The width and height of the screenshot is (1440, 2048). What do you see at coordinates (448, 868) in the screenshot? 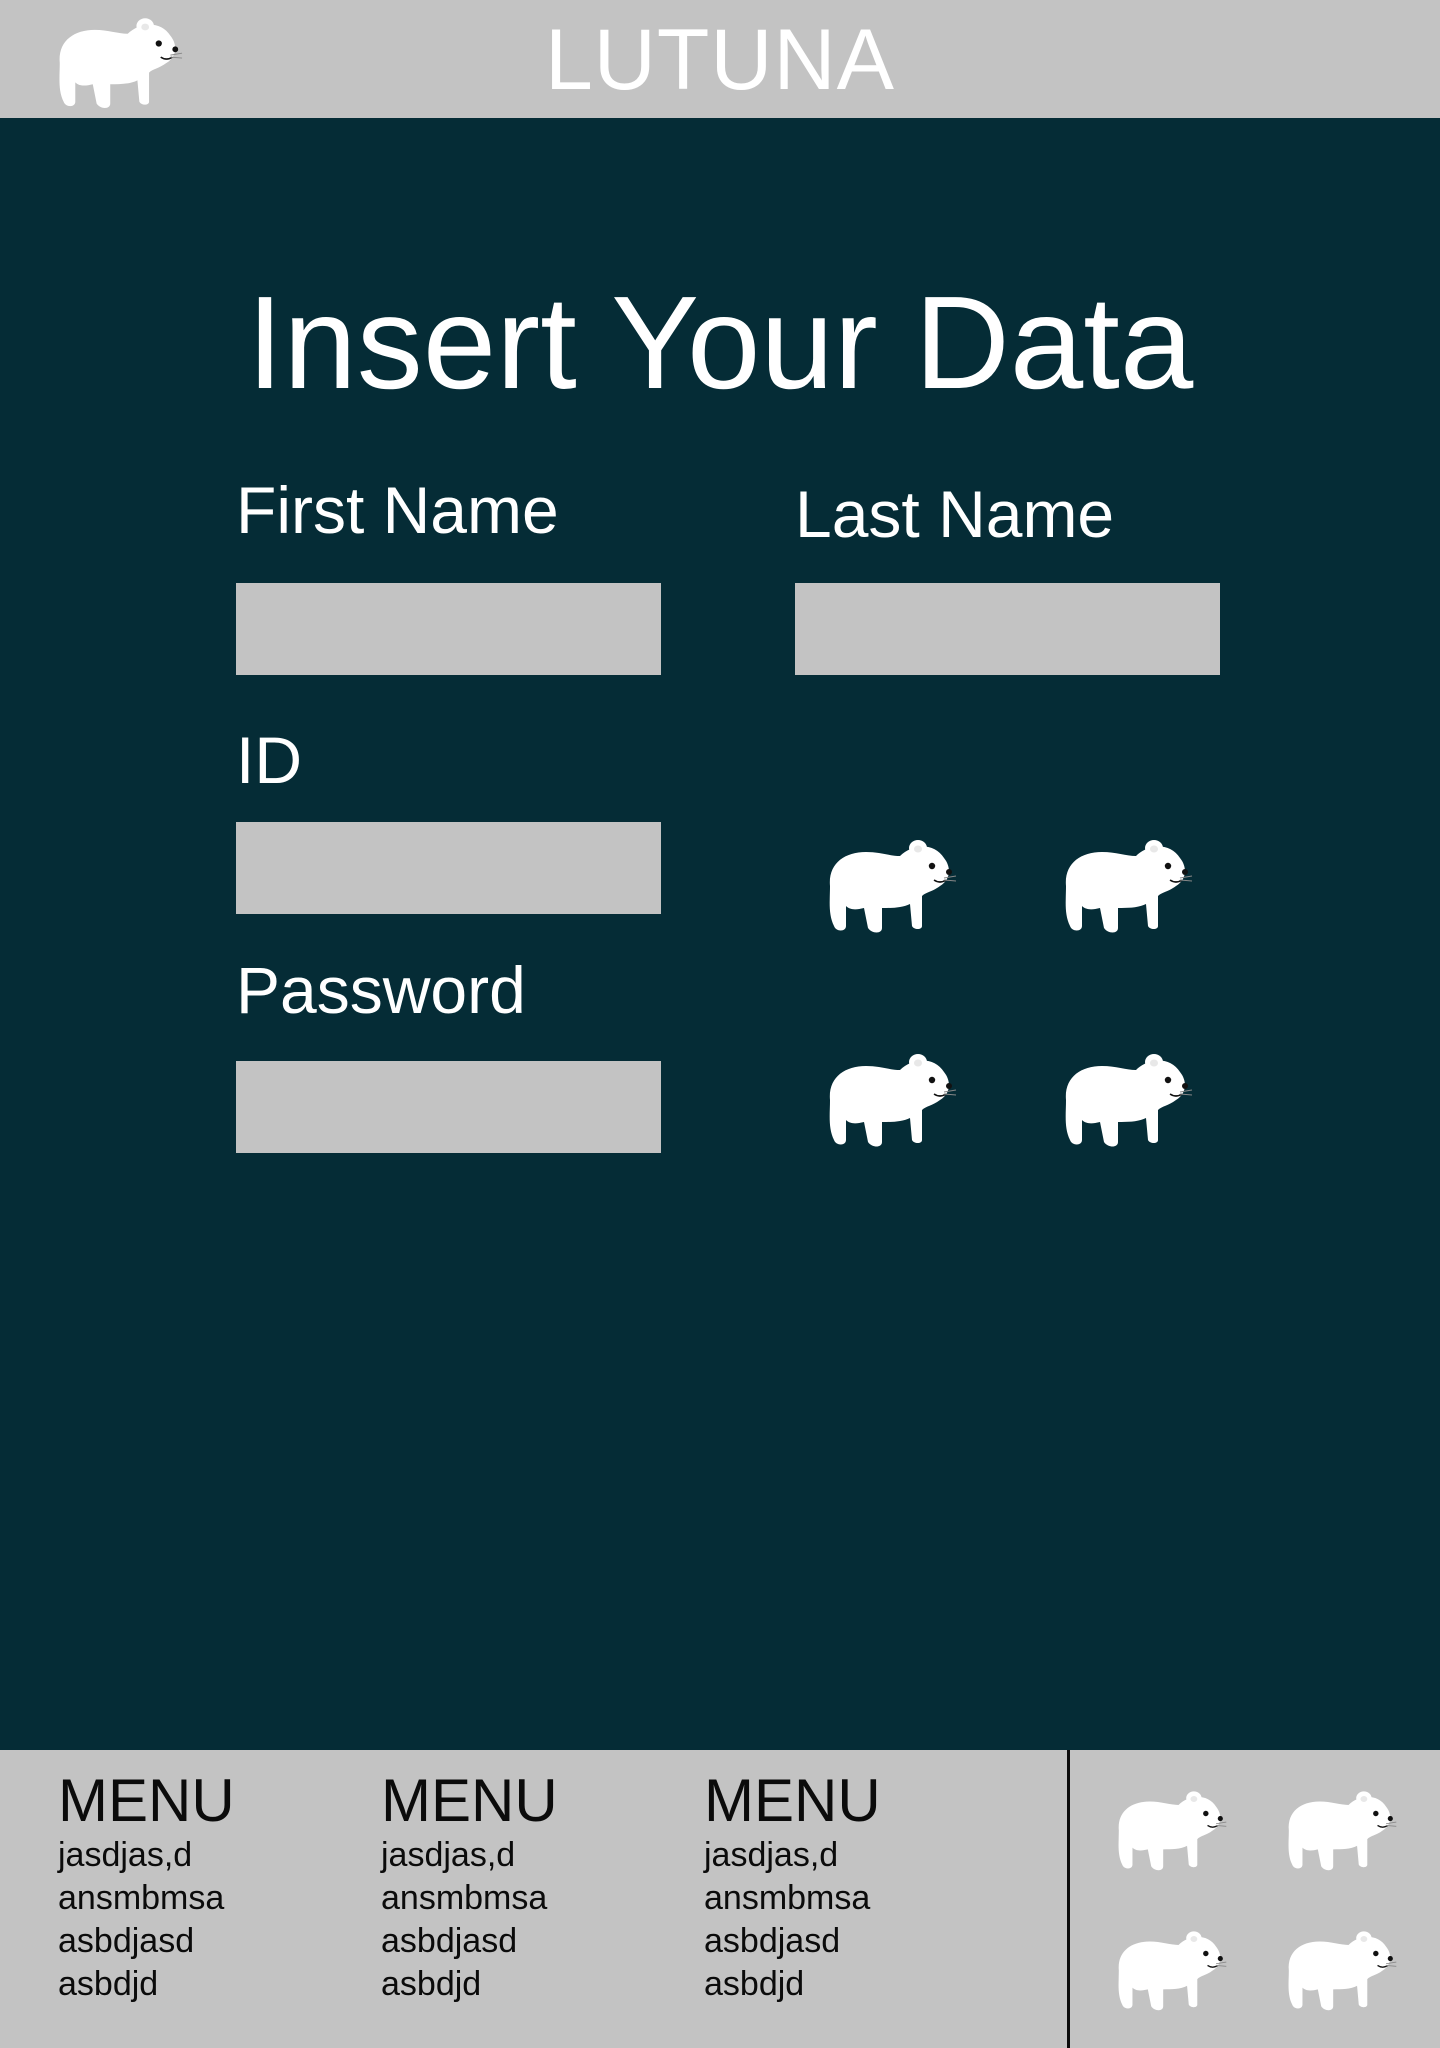
I see `id-input` at bounding box center [448, 868].